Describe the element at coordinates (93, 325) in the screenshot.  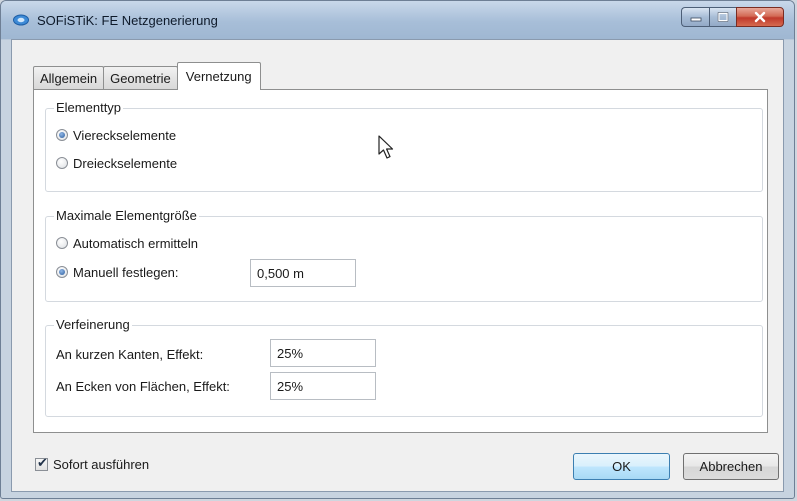
I see `verfeinerung-title: Verfeinerung` at that location.